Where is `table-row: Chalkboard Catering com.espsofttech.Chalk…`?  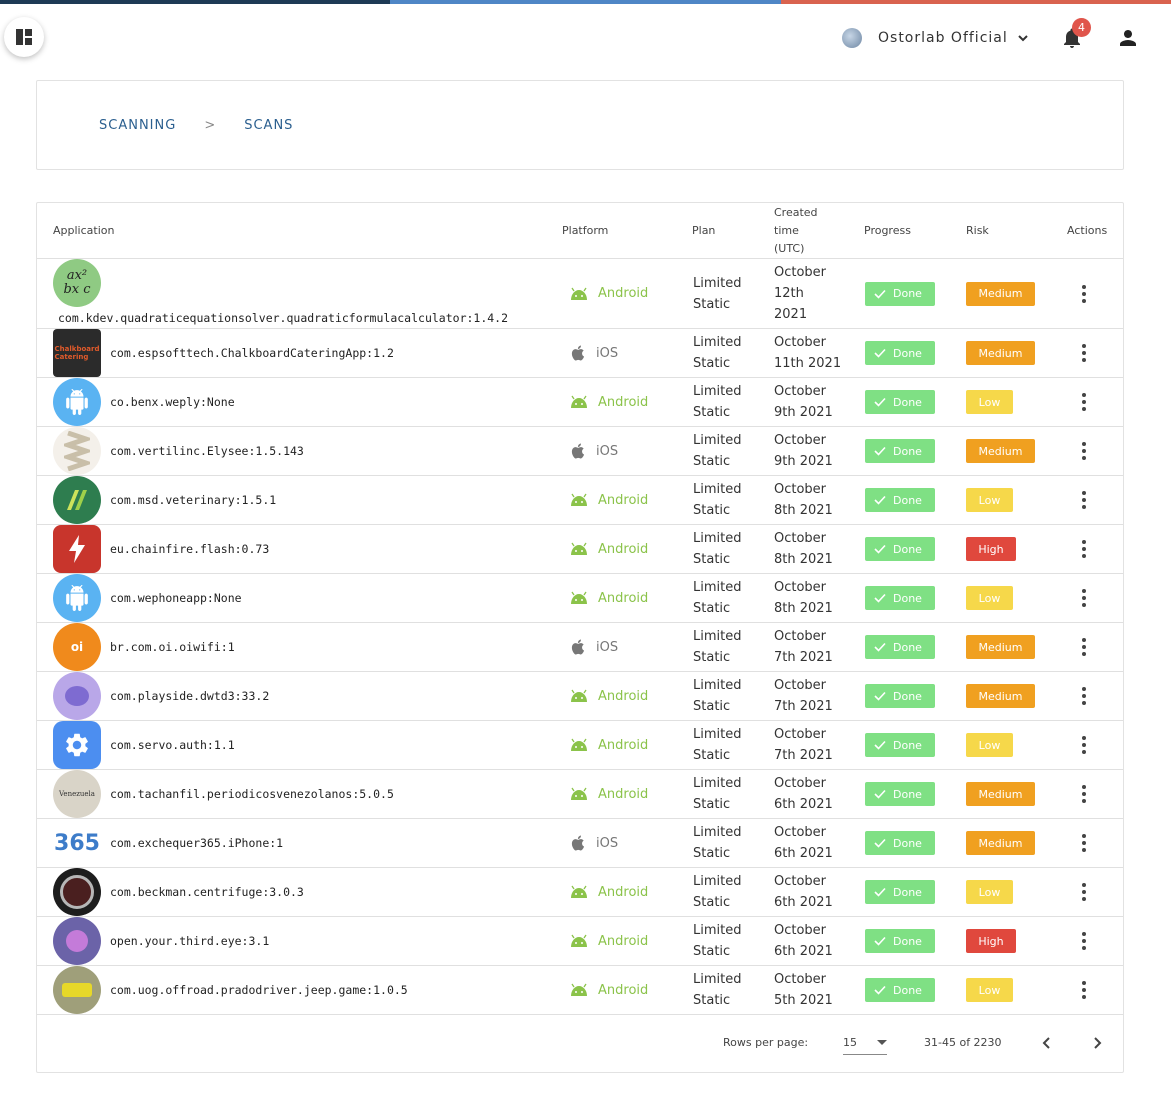 table-row: Chalkboard Catering com.espsofttech.Chalk… is located at coordinates (580, 353).